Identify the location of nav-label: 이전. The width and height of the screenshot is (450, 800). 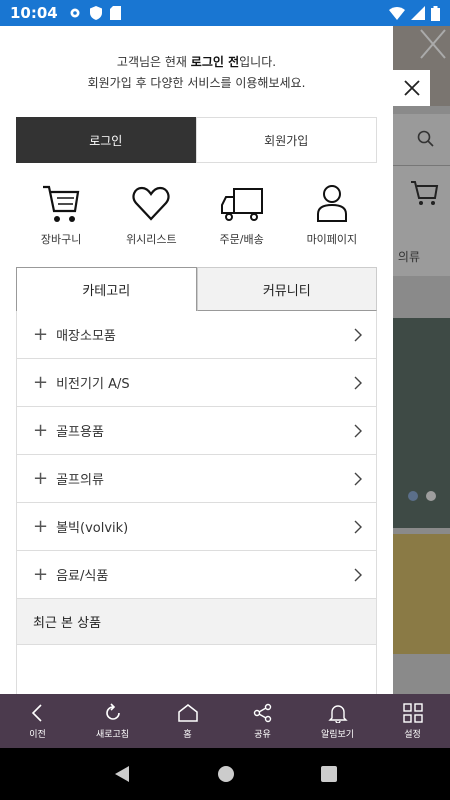
(37, 734).